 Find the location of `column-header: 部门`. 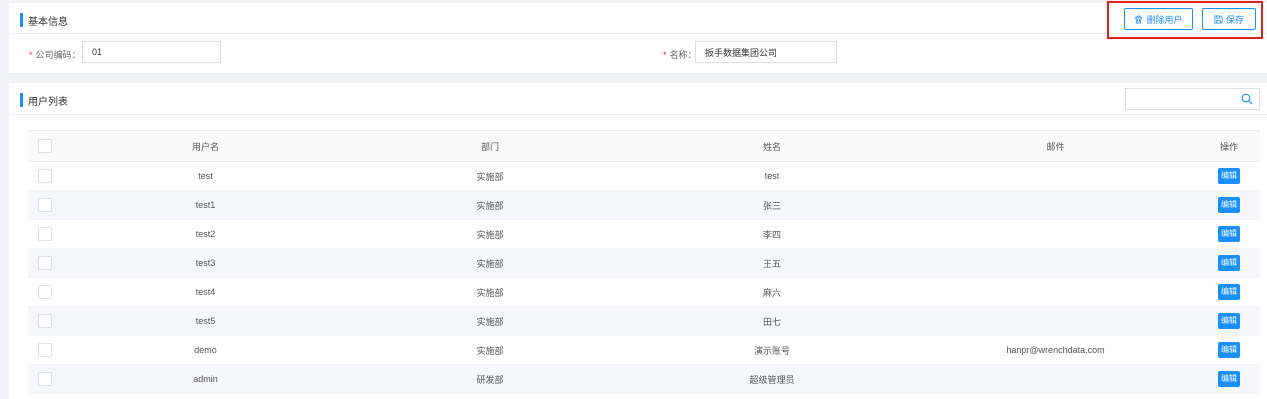

column-header: 部门 is located at coordinates (490, 146).